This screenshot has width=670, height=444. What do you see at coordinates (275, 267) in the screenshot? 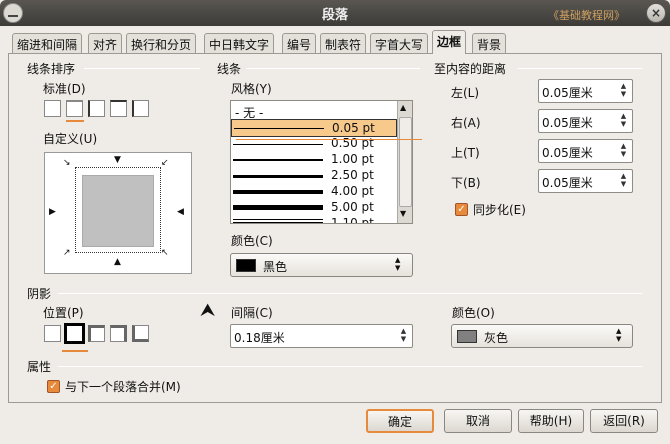
I see `line-color-value: 黑色` at bounding box center [275, 267].